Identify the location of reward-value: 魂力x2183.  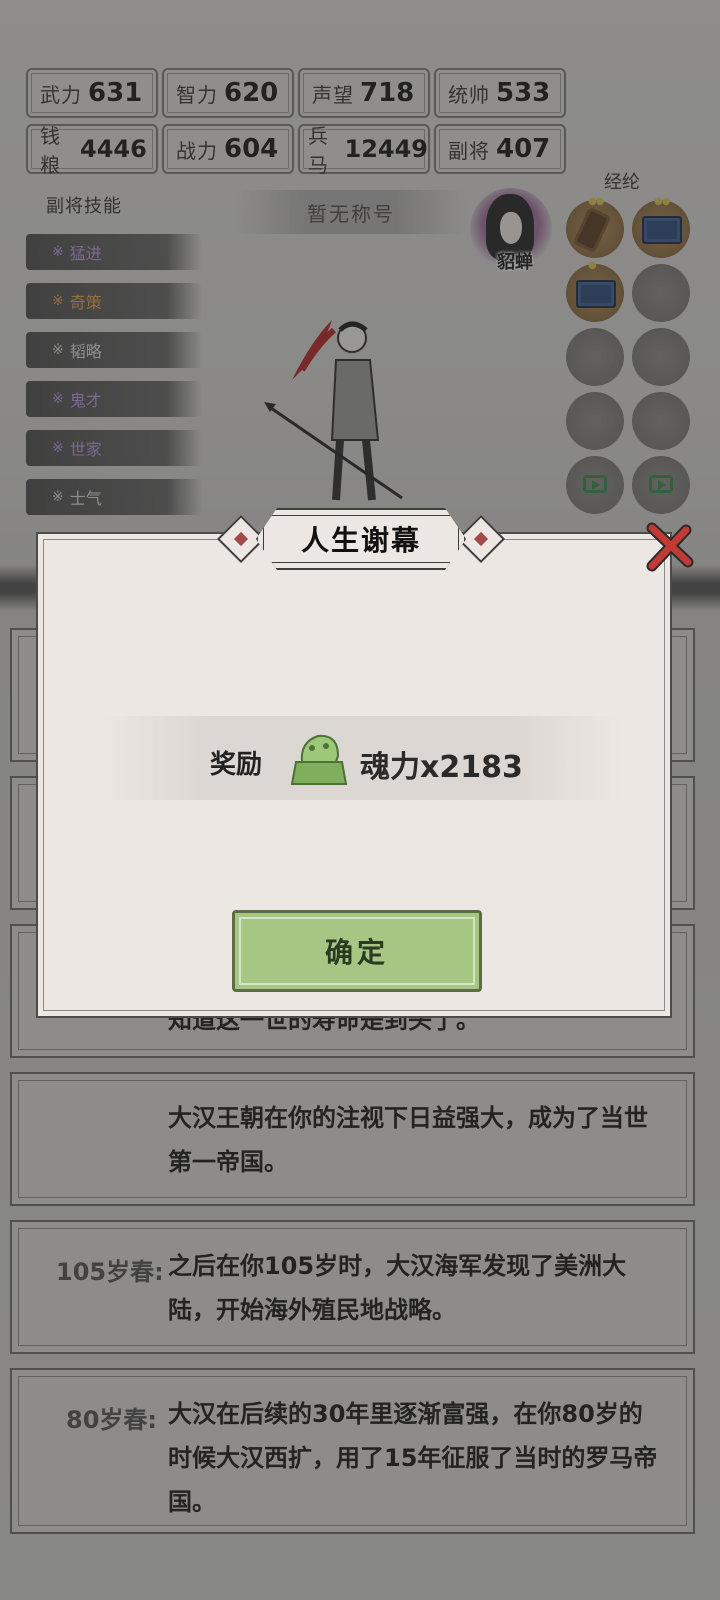
(441, 767).